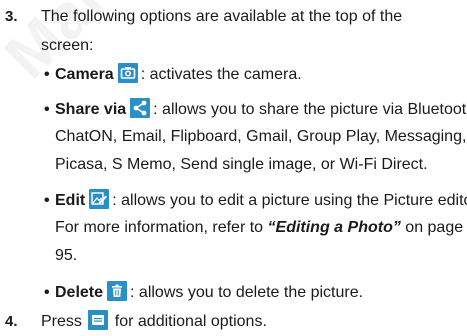 Image resolution: width=467 pixels, height=336 pixels. Describe the element at coordinates (161, 227) in the screenshot. I see `option-desc-pre: For more information, refer to` at that location.